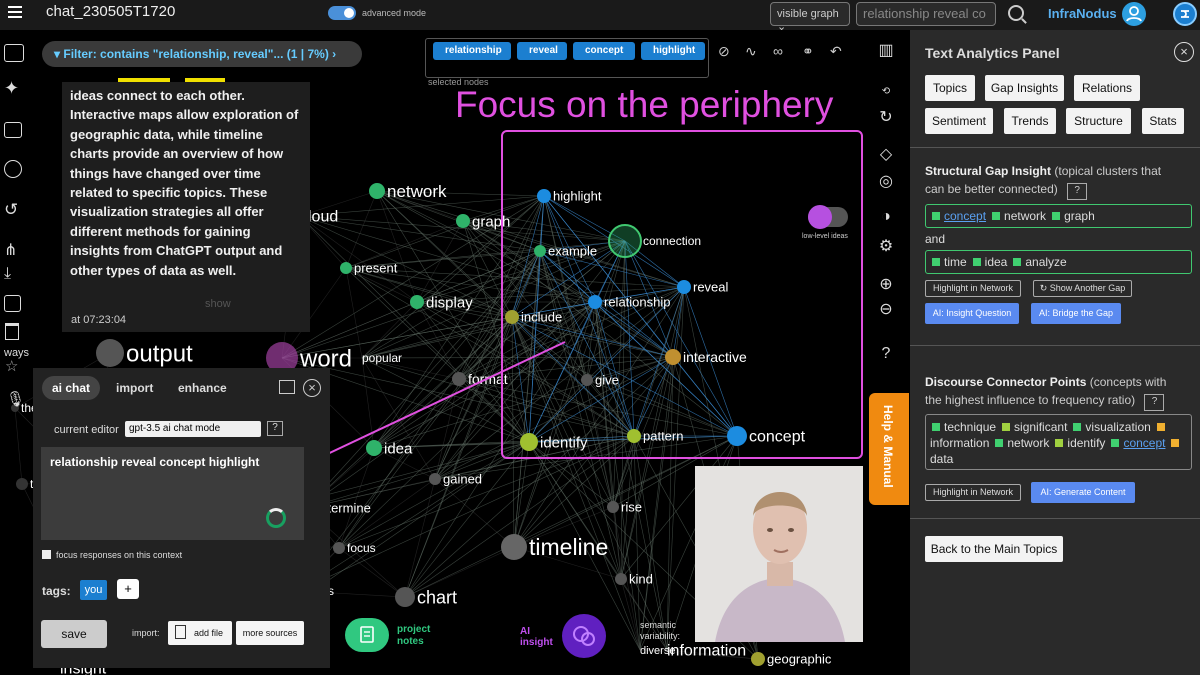  I want to click on keyword-significant: significant, so click(1040, 427).